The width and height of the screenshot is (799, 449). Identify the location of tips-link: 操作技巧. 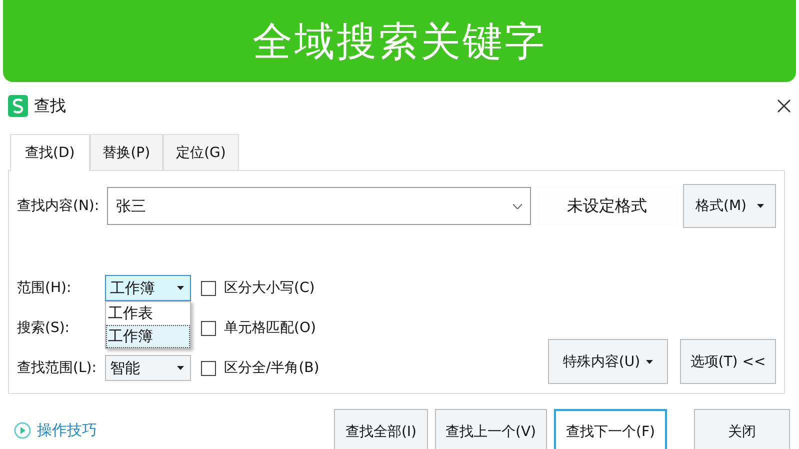
(55, 430).